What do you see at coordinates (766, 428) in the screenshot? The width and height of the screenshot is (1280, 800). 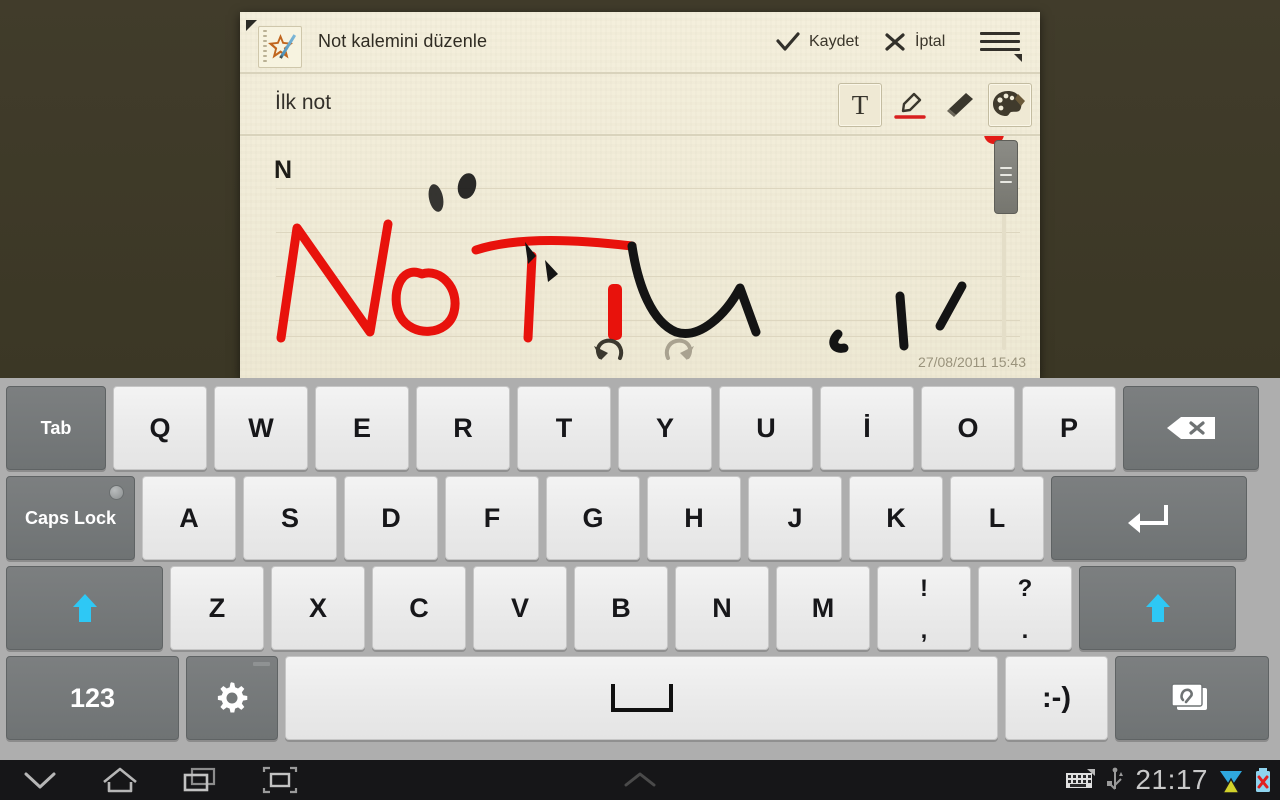 I see `key-u: U` at bounding box center [766, 428].